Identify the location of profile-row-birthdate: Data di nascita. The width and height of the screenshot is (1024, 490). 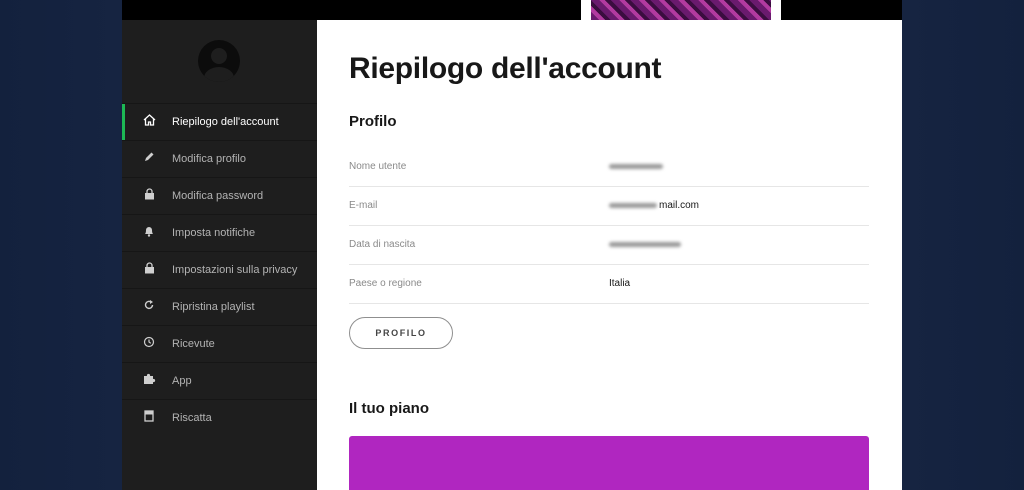
(609, 245).